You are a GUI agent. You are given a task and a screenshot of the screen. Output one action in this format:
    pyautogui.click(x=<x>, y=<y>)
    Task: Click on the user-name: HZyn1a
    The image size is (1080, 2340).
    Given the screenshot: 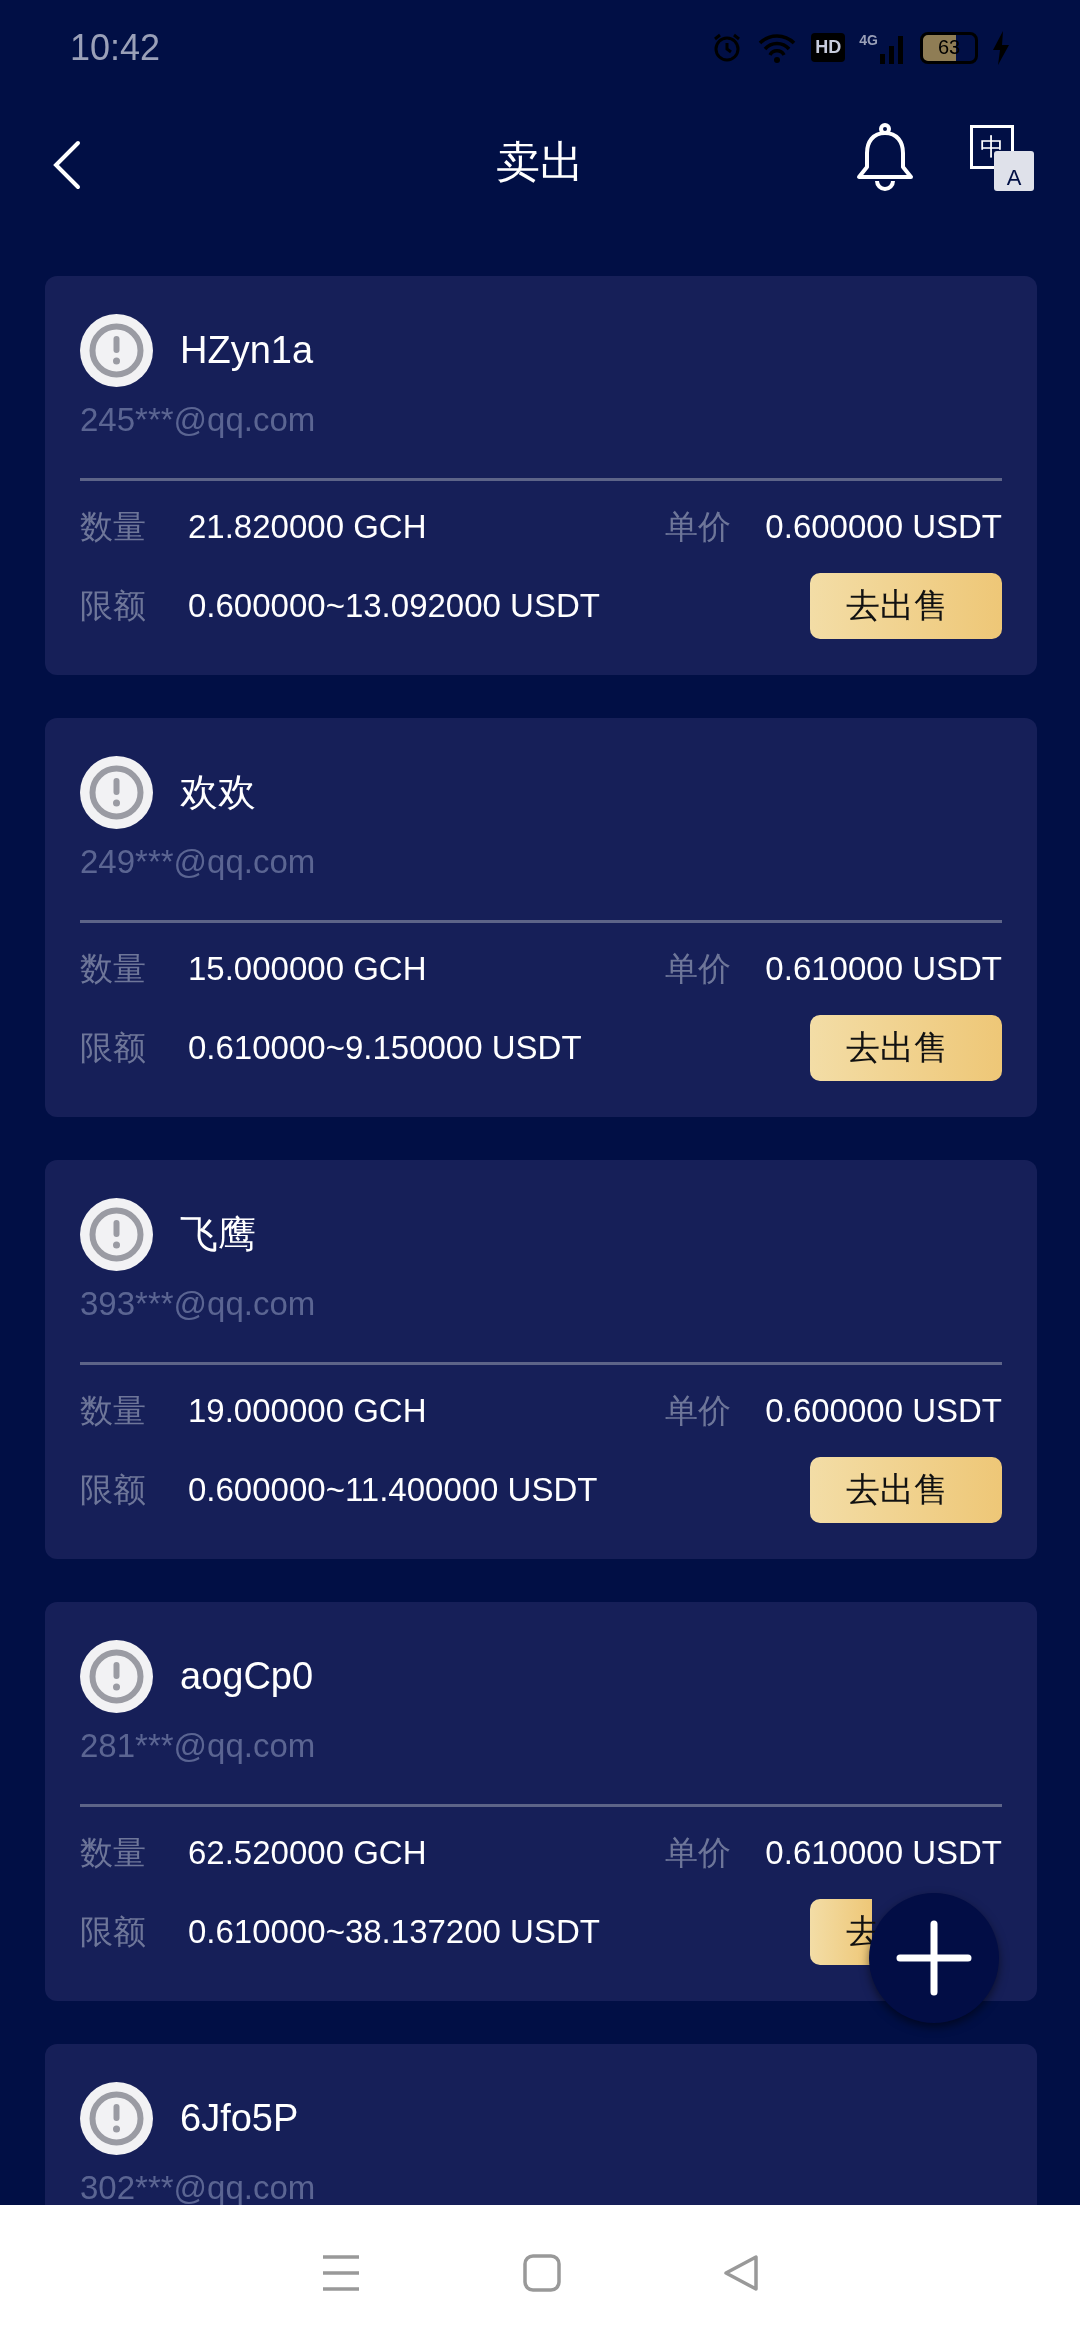 What is the action you would take?
    pyautogui.click(x=247, y=350)
    